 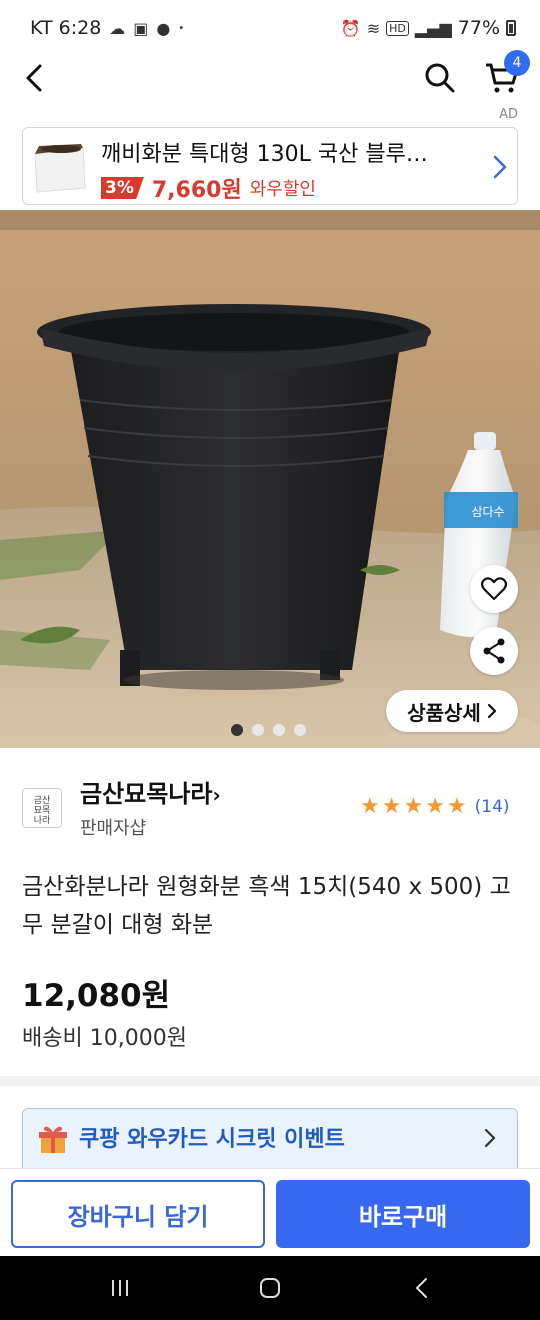 I want to click on rating-summary: ★ ★ ★ ★ ★ (14), so click(x=435, y=807).